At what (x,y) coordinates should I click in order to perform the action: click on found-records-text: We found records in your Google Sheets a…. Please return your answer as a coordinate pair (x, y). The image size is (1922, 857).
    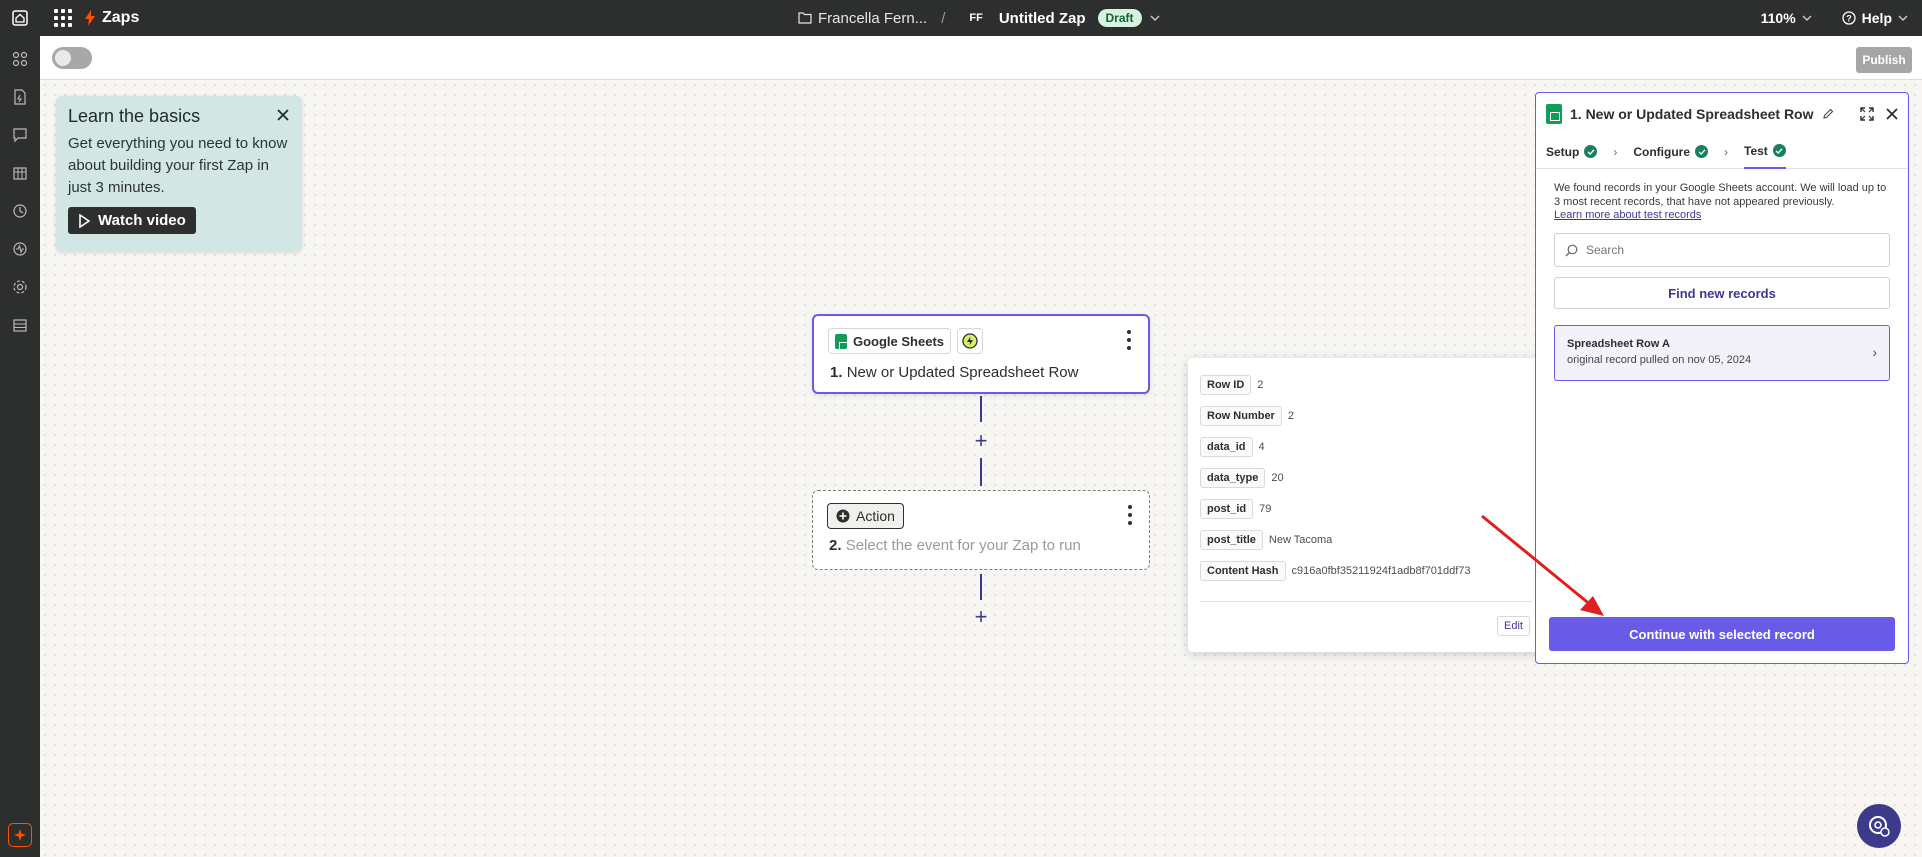
    Looking at the image, I should click on (1720, 195).